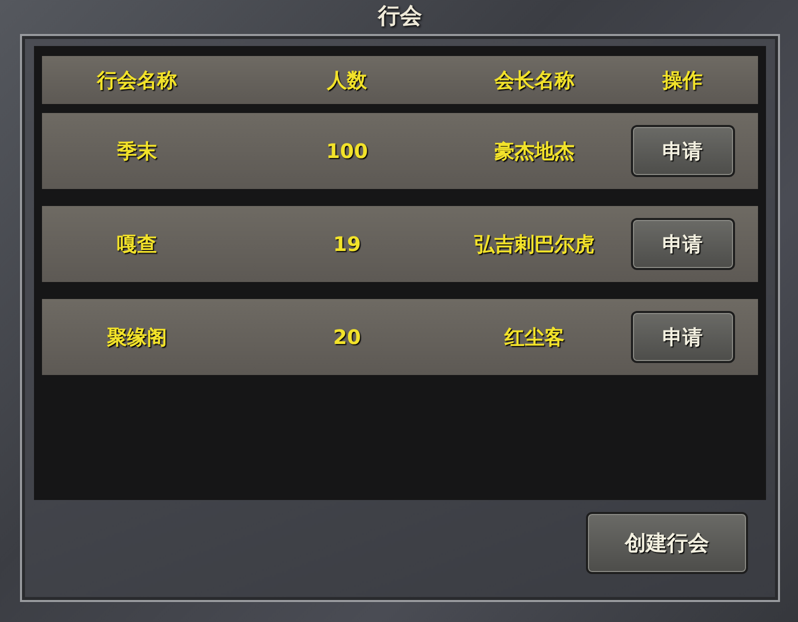 This screenshot has width=798, height=622. I want to click on member-count: 19, so click(347, 244).